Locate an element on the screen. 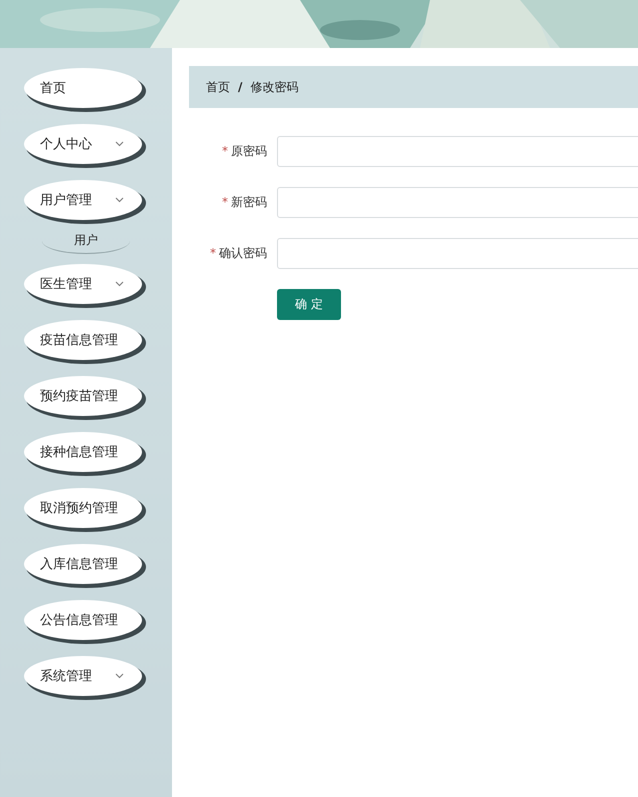 This screenshot has height=797, width=638. field-label: * 新密码 is located at coordinates (244, 202).